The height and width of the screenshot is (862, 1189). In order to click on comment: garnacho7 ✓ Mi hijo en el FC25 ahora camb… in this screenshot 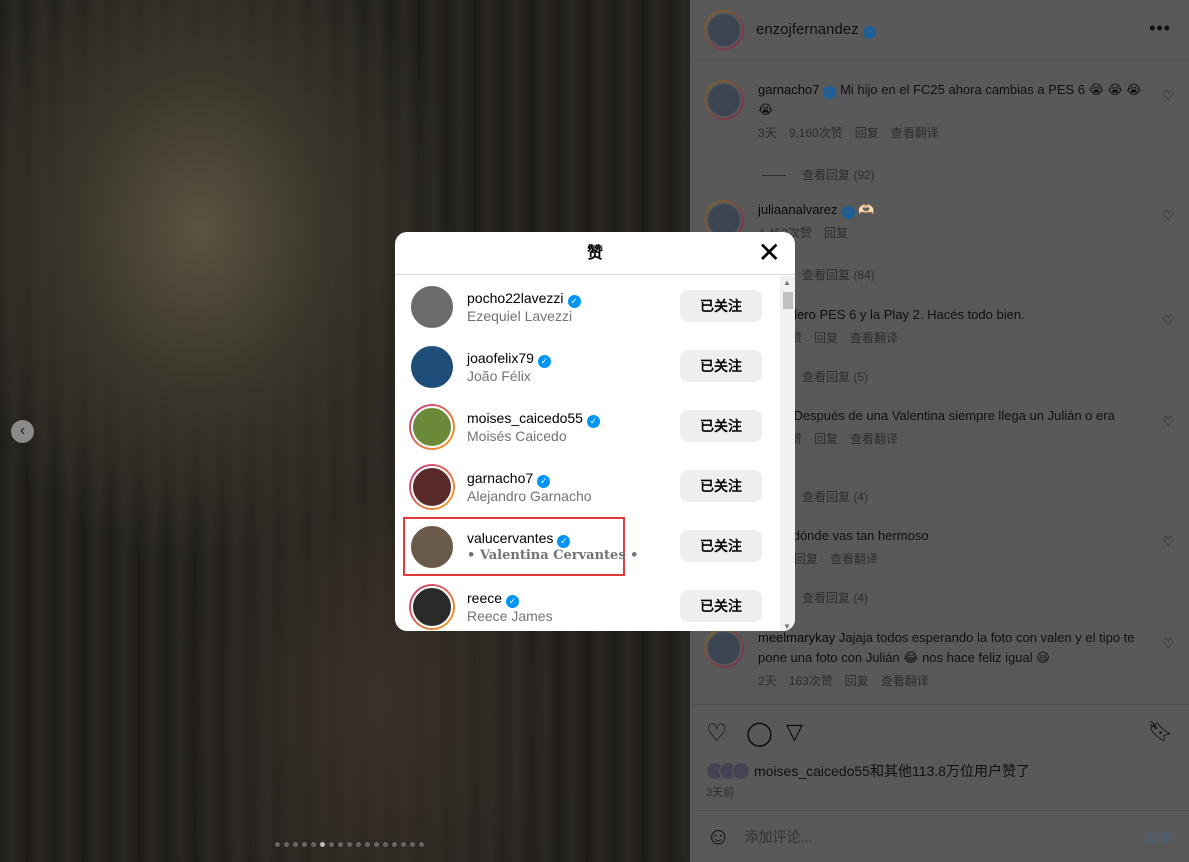, I will do `click(939, 110)`.